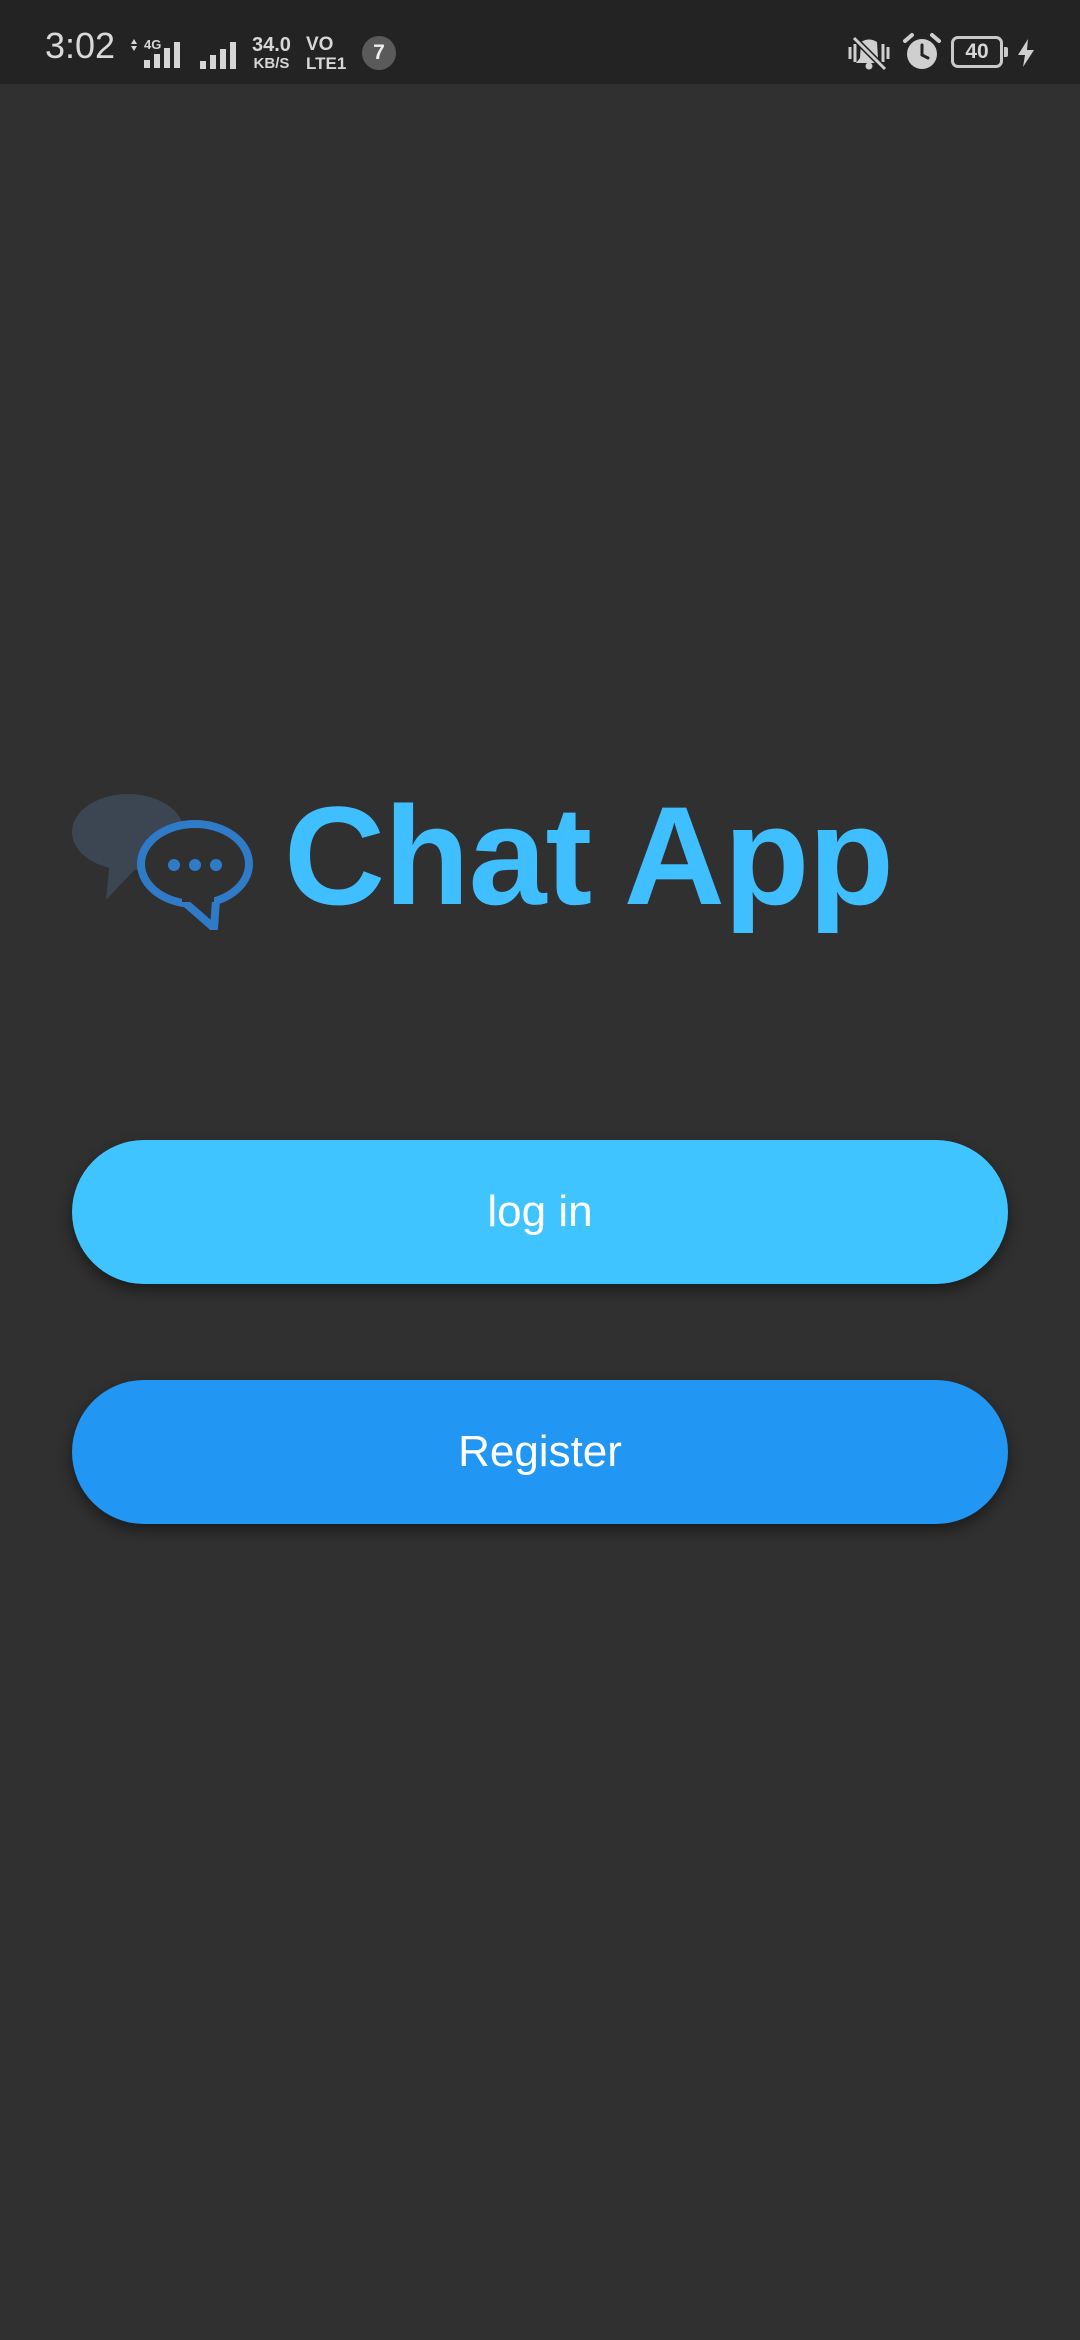  I want to click on app-title: Chat App, so click(589, 855).